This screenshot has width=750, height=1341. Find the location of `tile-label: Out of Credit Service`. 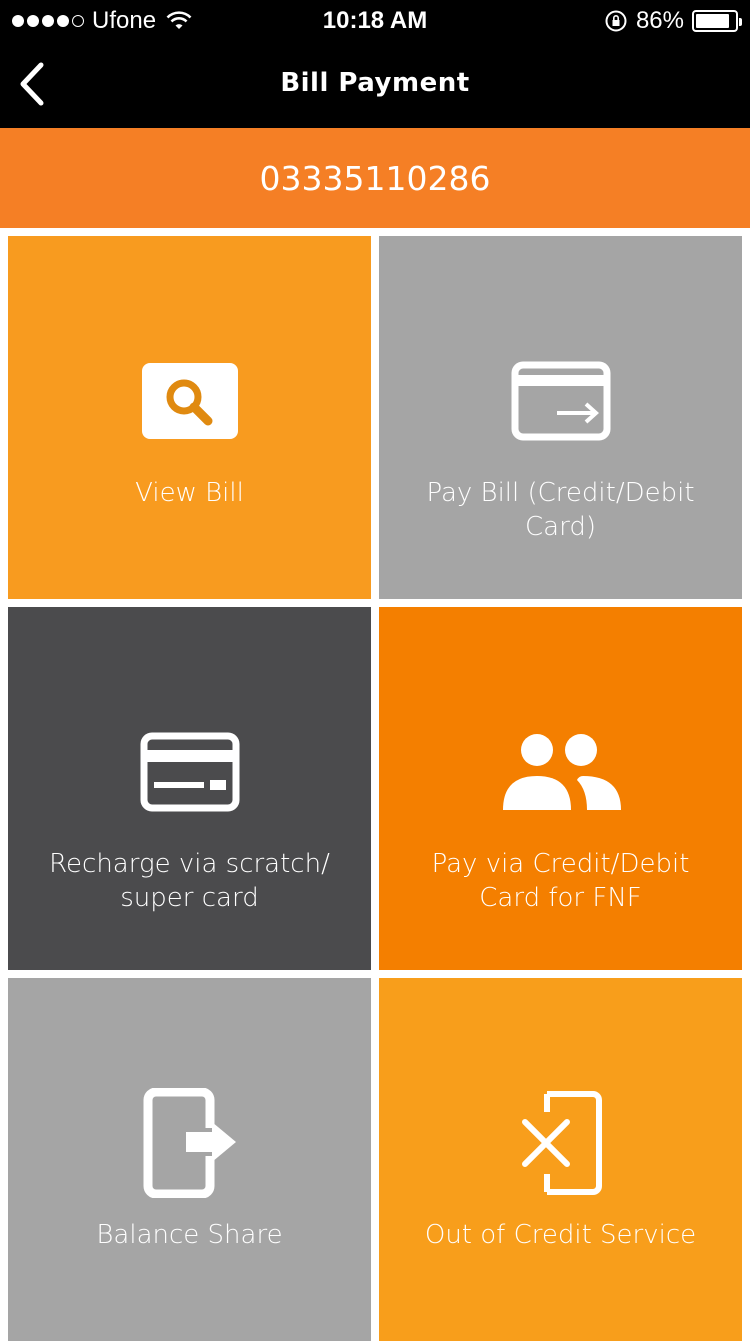

tile-label: Out of Credit Service is located at coordinates (560, 1235).